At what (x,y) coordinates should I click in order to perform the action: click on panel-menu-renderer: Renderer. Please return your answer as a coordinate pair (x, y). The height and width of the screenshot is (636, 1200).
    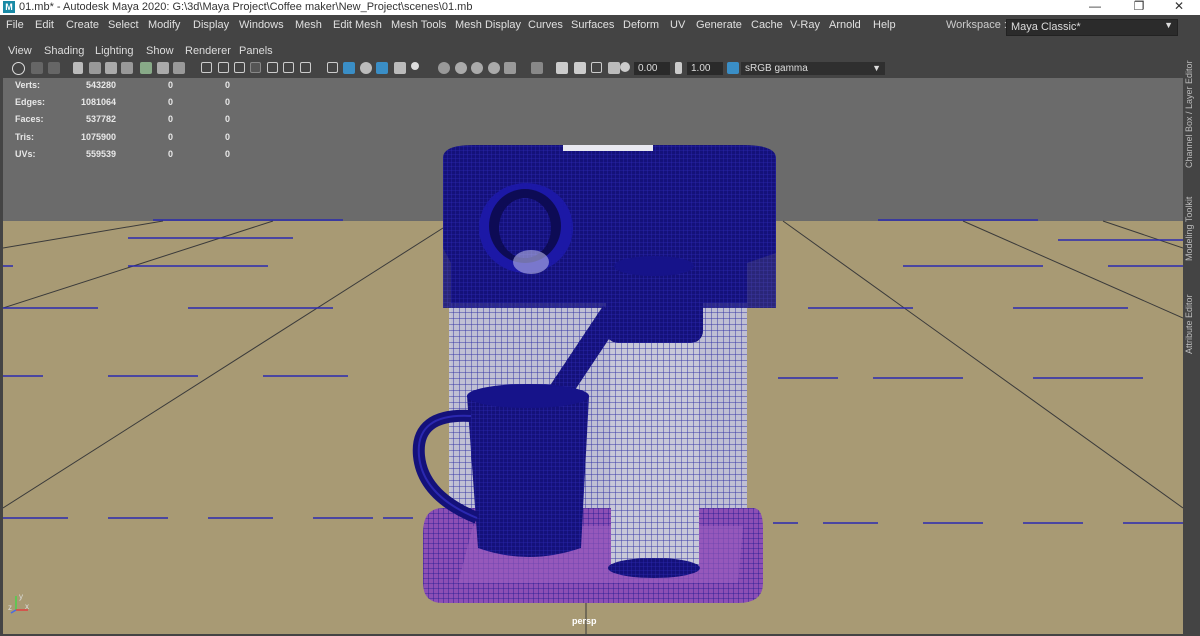
    Looking at the image, I should click on (208, 51).